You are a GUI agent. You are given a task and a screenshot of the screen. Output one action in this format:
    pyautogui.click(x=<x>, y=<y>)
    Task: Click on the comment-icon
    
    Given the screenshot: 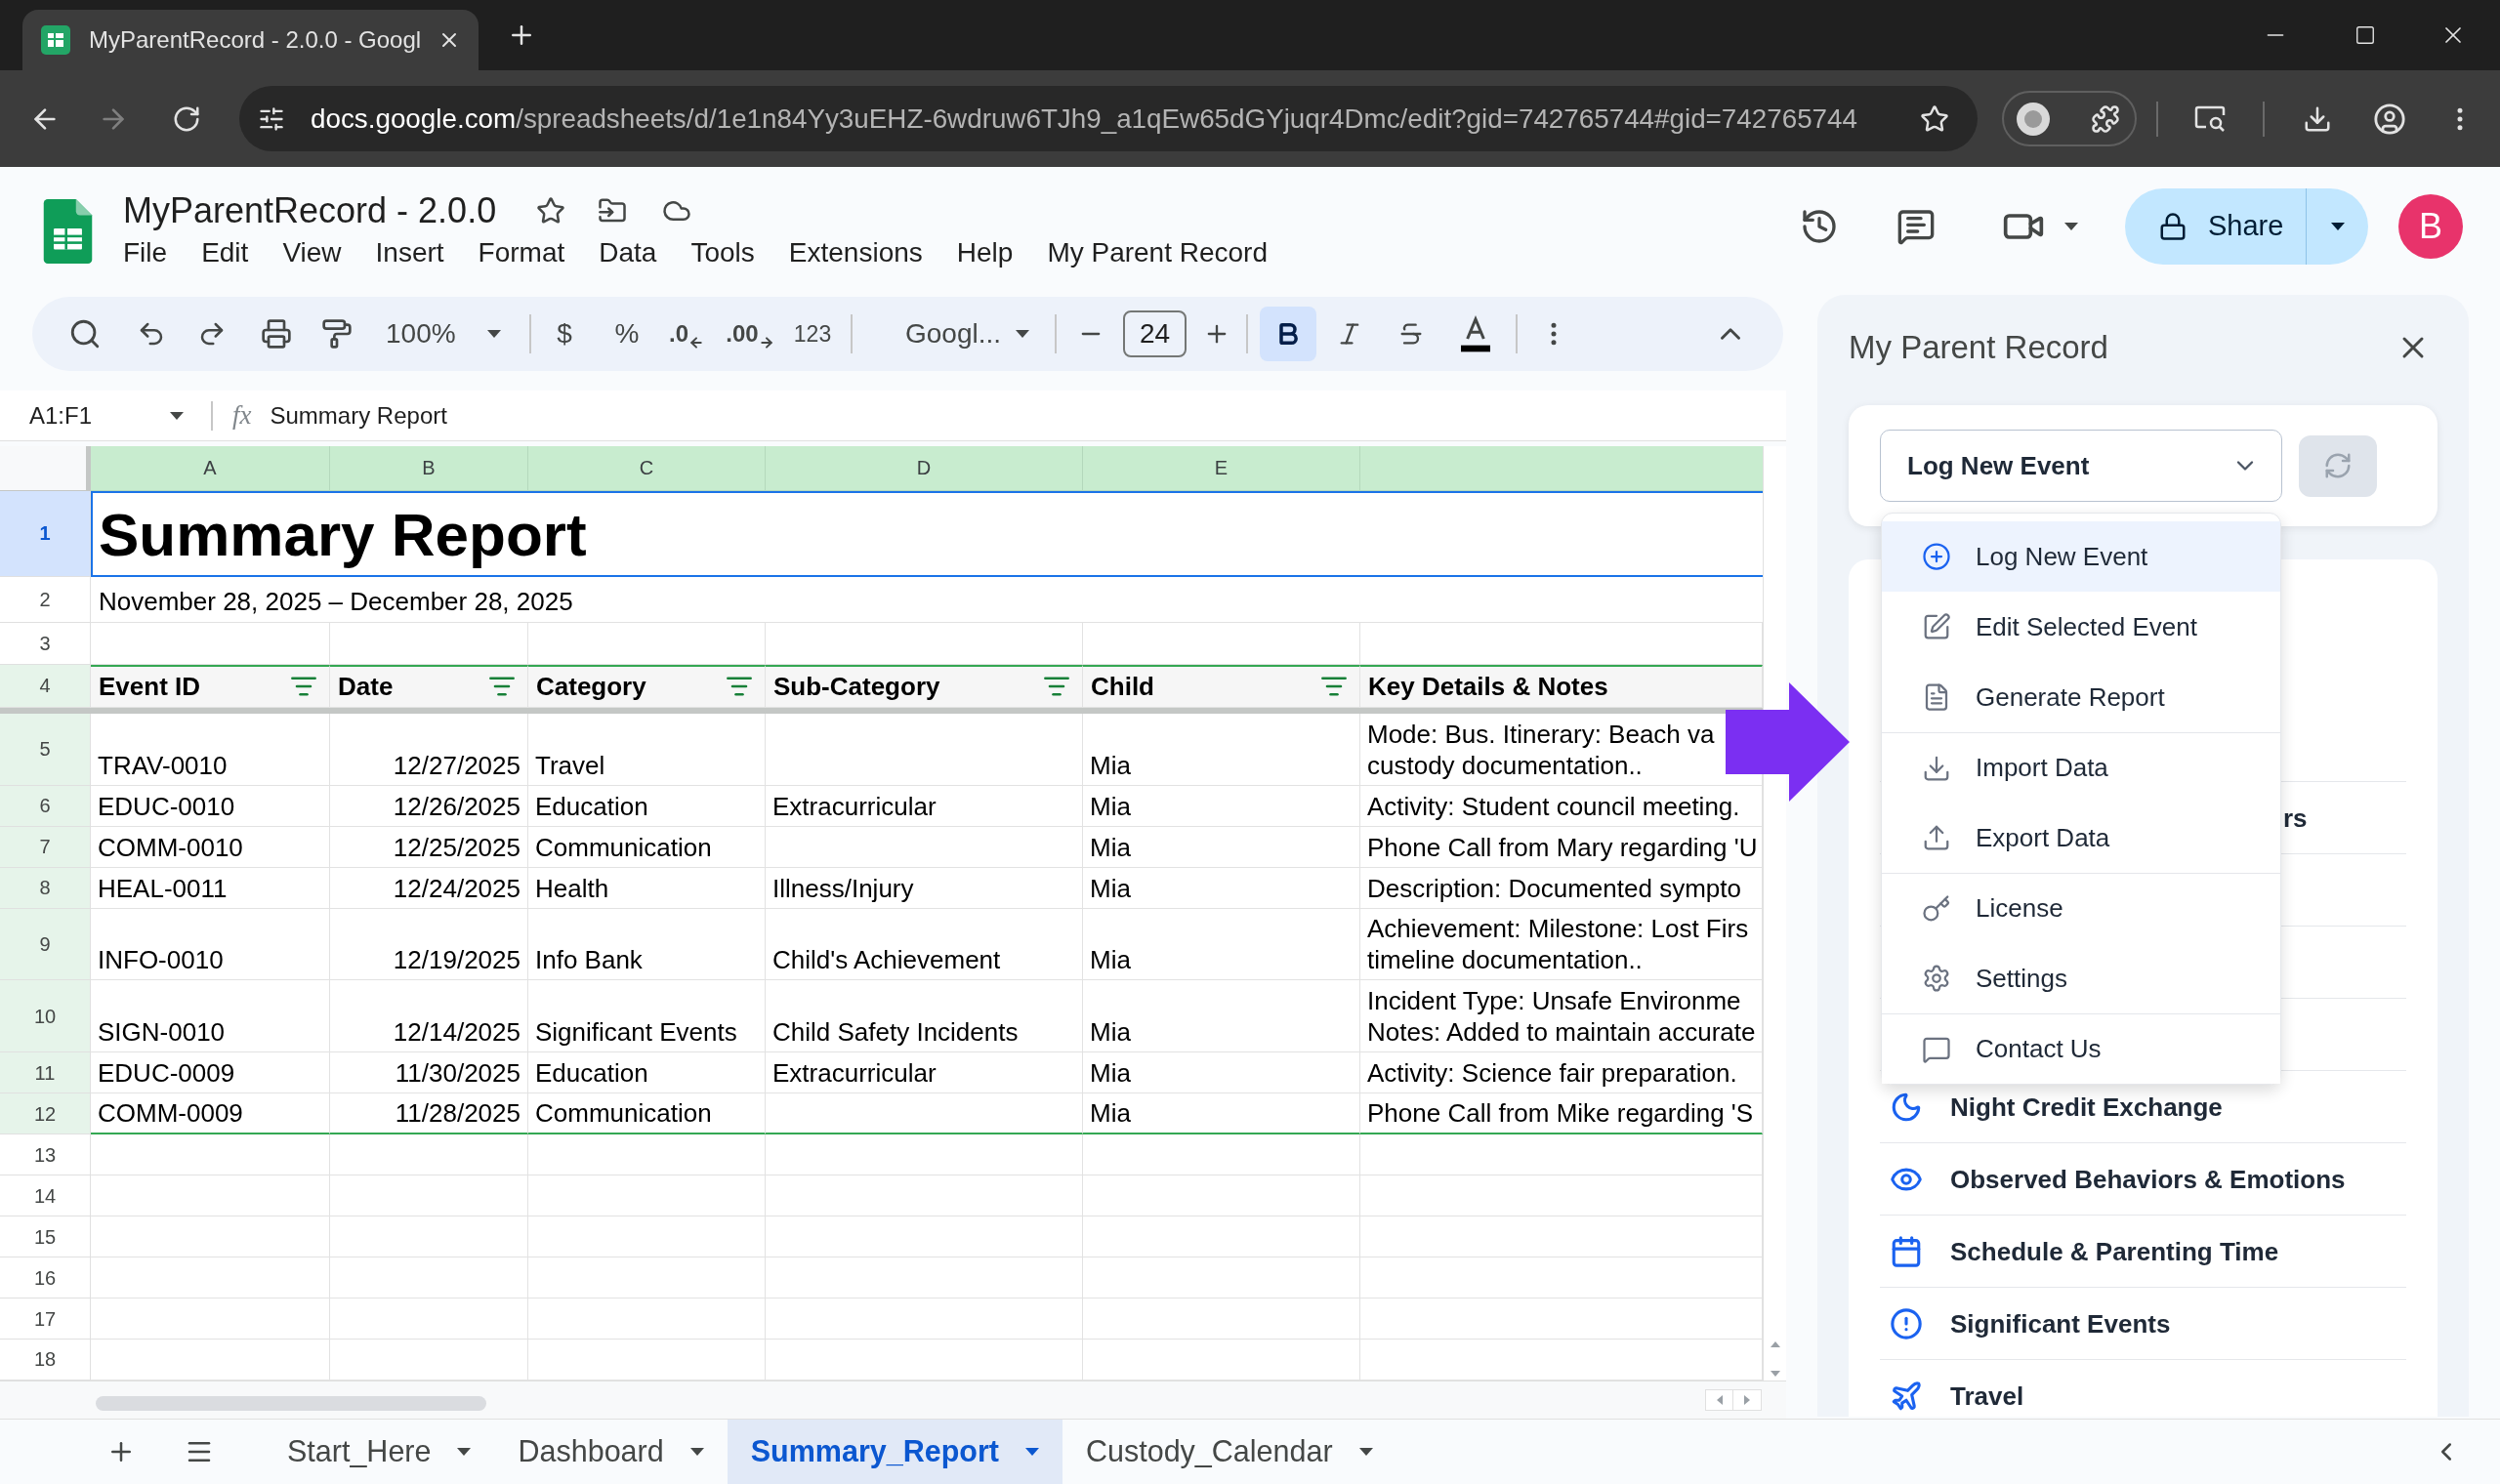 What is the action you would take?
    pyautogui.click(x=1916, y=227)
    